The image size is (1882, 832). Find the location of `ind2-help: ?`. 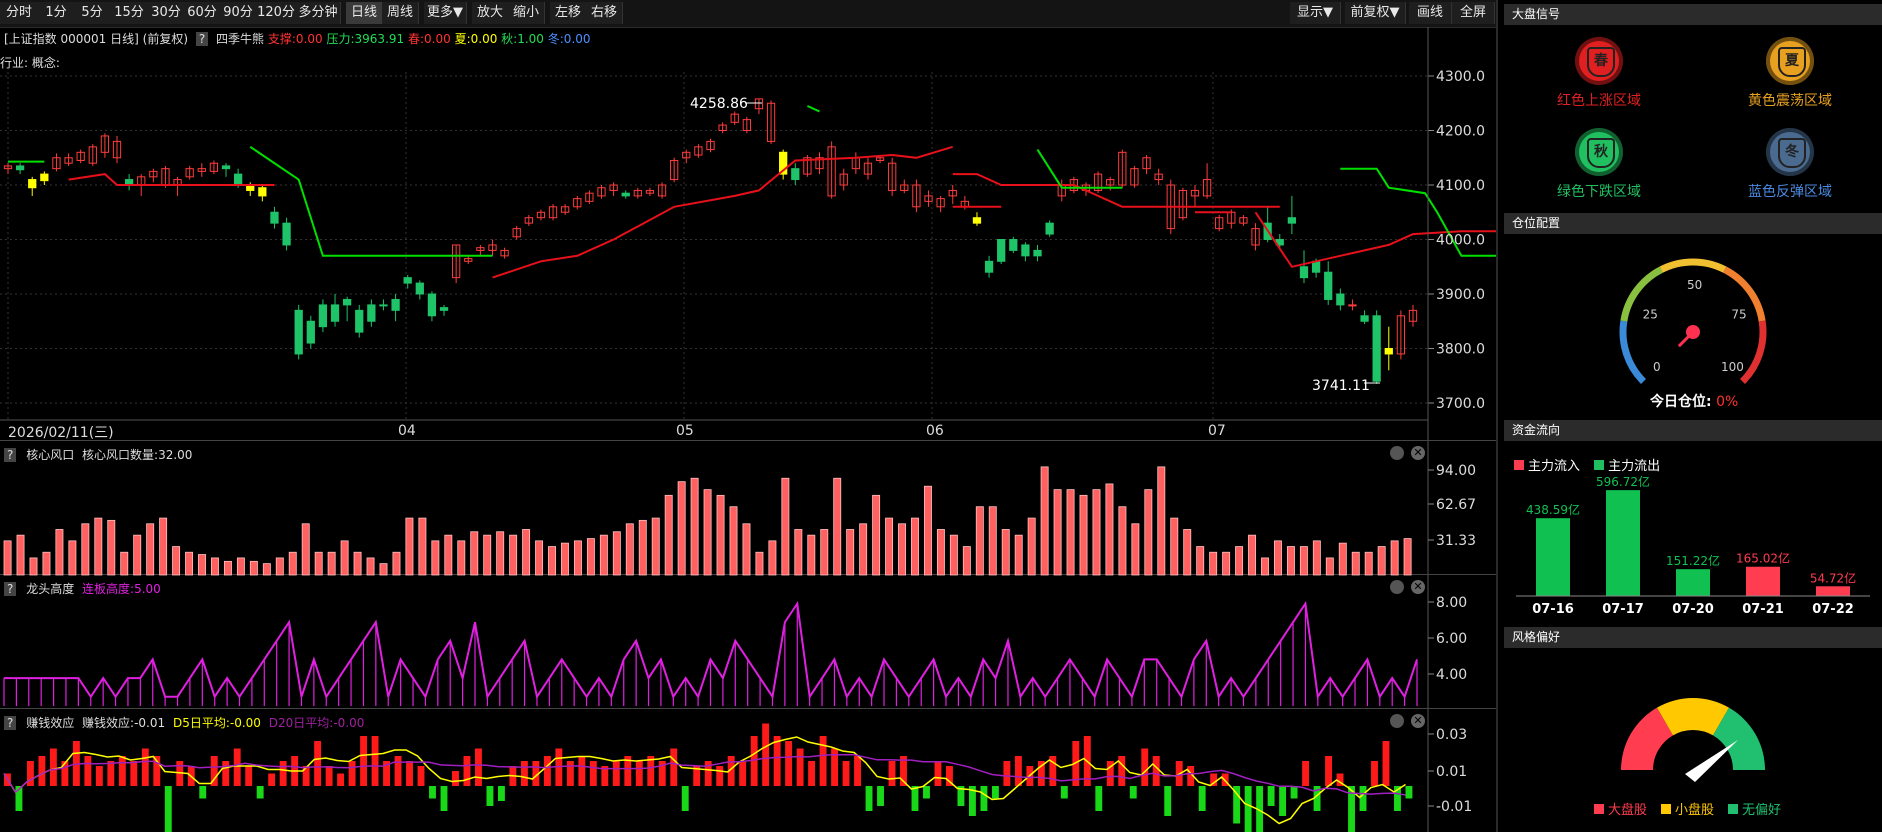

ind2-help: ? is located at coordinates (10, 589).